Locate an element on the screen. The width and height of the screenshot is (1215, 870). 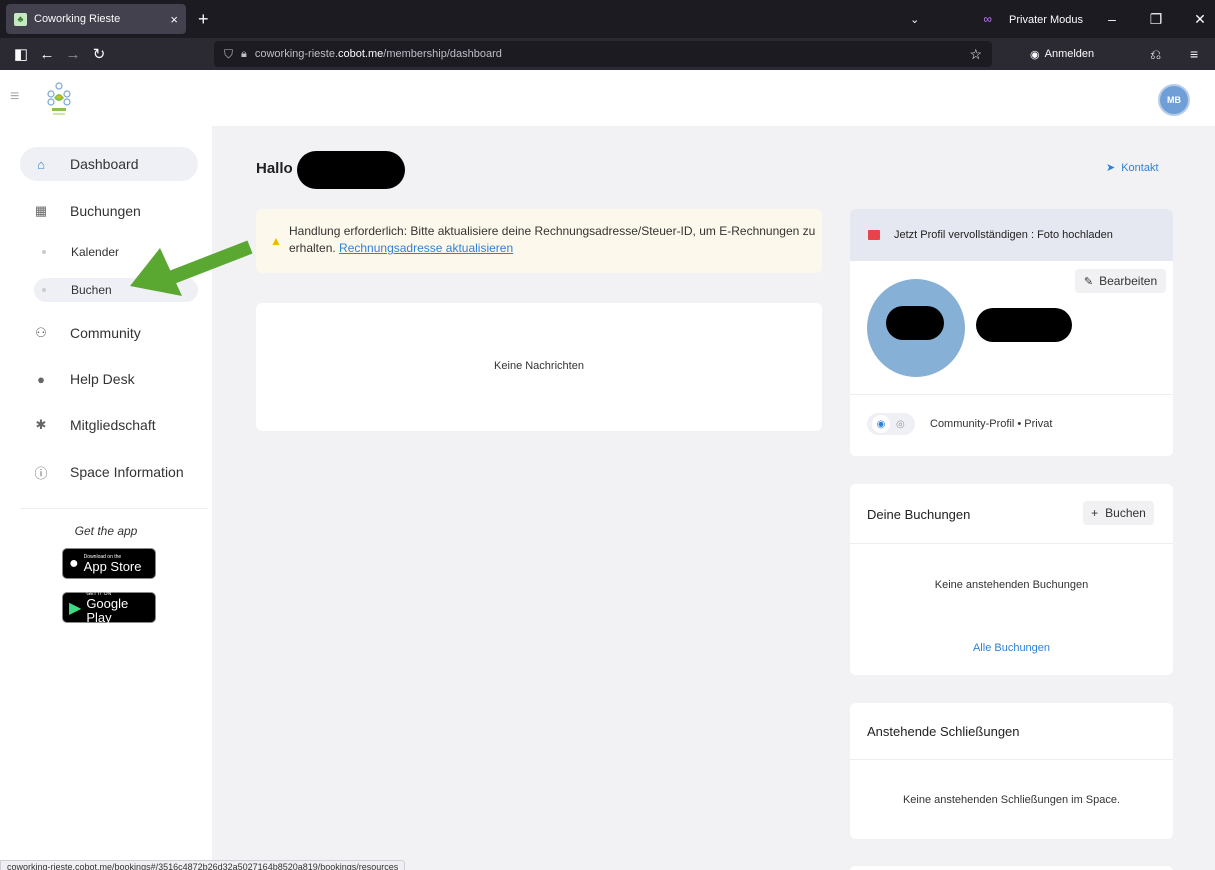
apple-icon: ● is located at coordinates (74, 563).